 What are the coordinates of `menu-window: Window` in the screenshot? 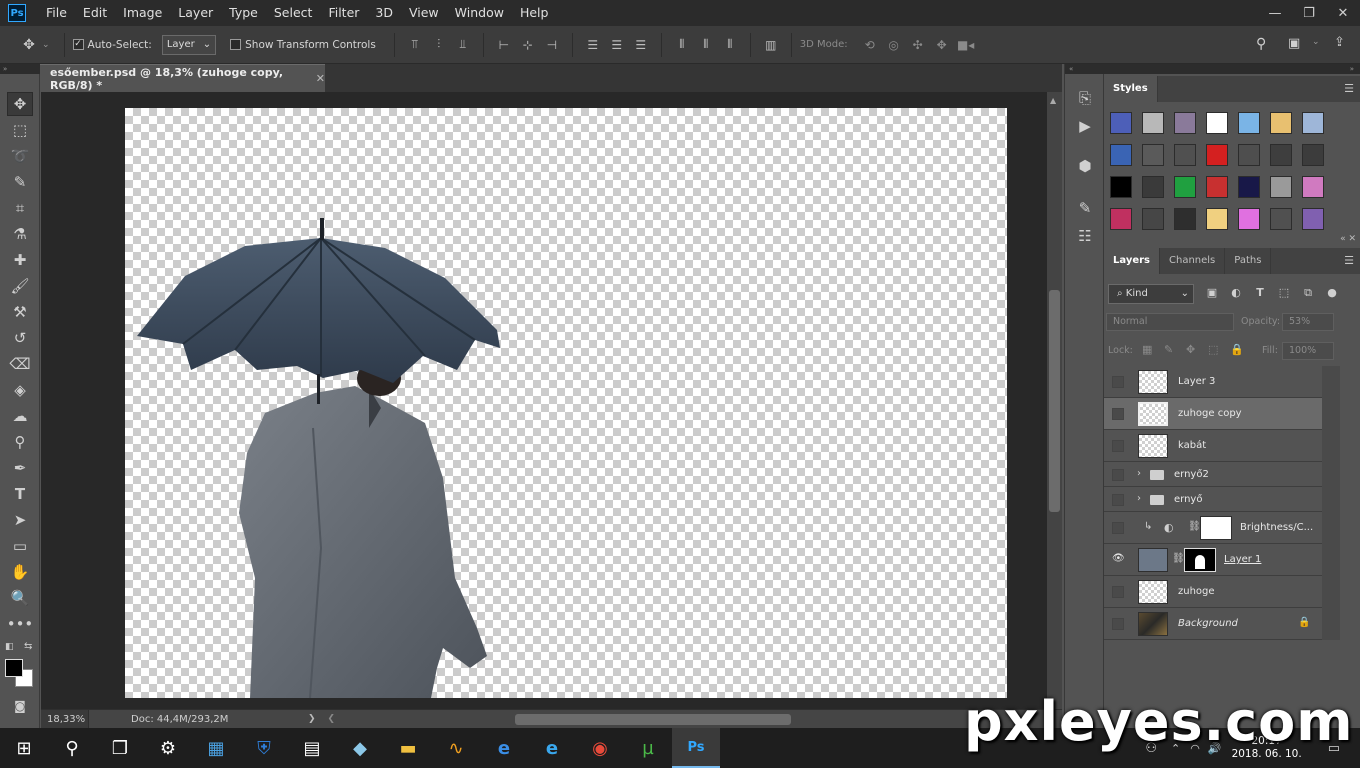 It's located at (479, 13).